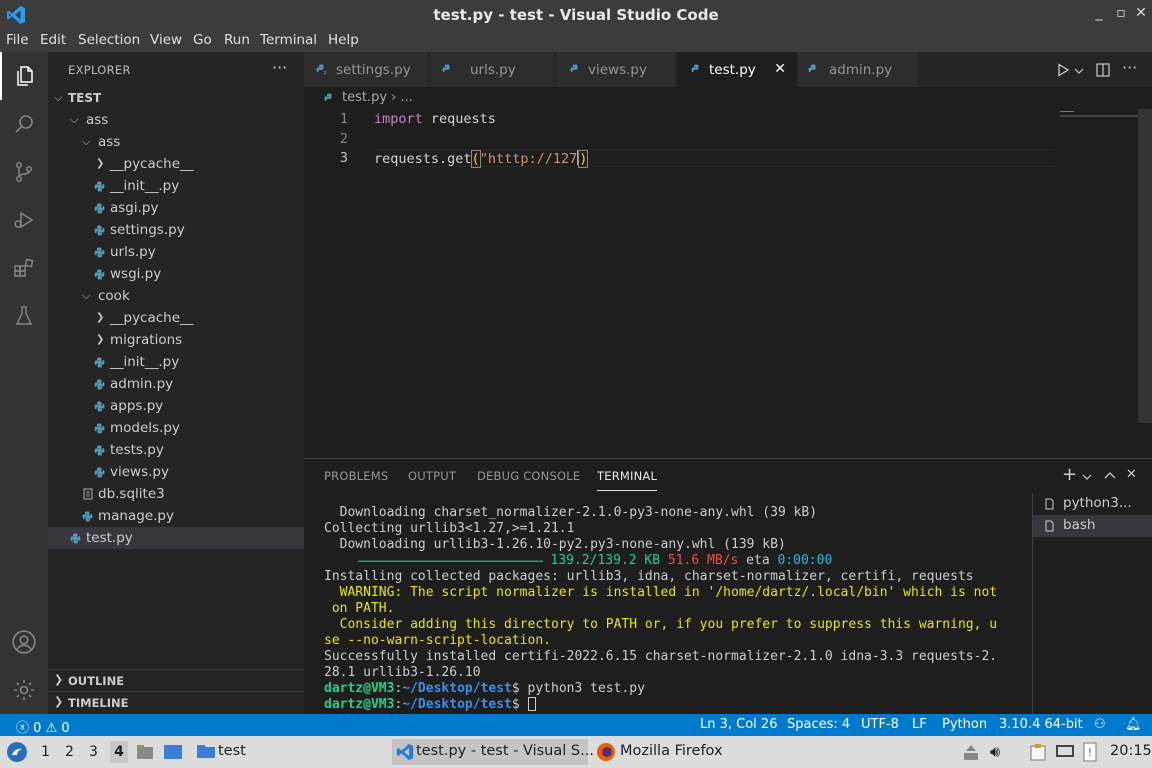 Image resolution: width=1152 pixels, height=768 pixels. What do you see at coordinates (432, 476) in the screenshot?
I see `tab-output: OUTPUT` at bounding box center [432, 476].